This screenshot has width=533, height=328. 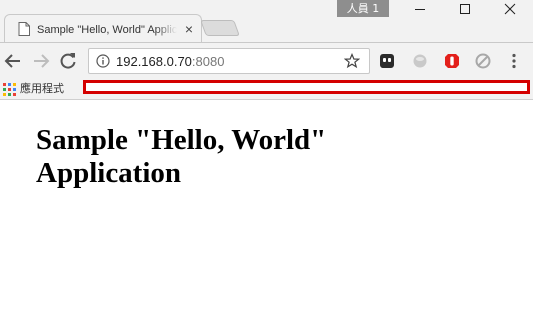 I want to click on close-window-button, so click(x=510, y=9).